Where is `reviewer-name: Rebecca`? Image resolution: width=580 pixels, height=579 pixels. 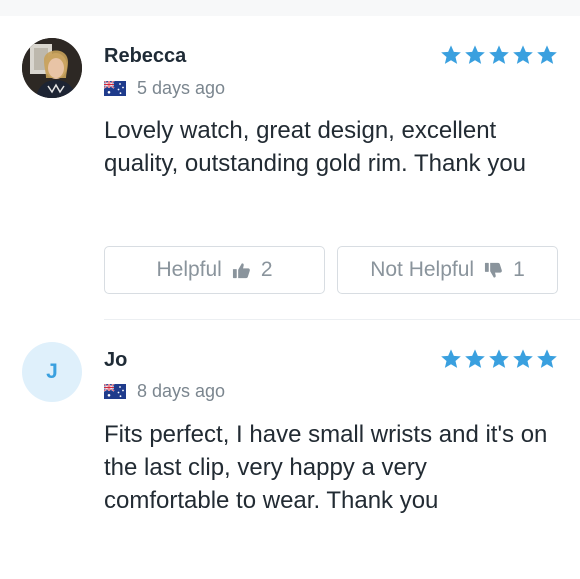
reviewer-name: Rebecca is located at coordinates (145, 56).